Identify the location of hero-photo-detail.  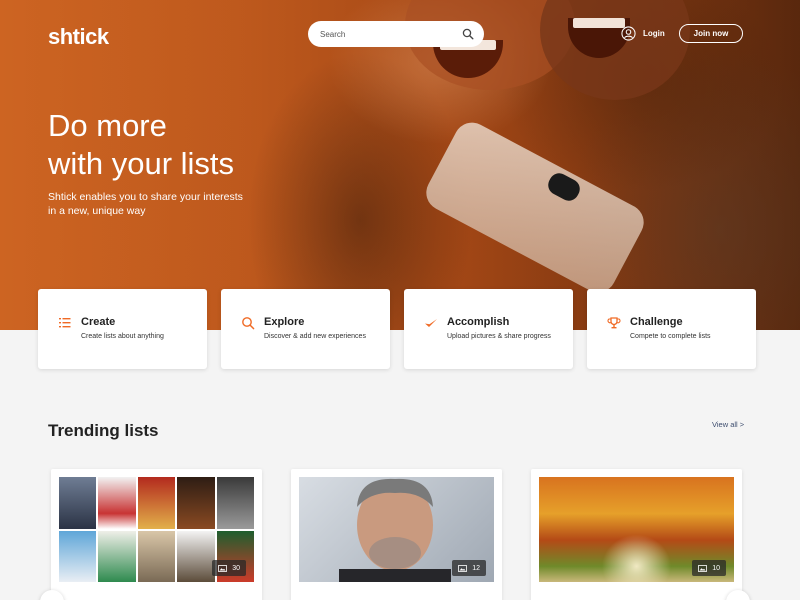
(599, 23).